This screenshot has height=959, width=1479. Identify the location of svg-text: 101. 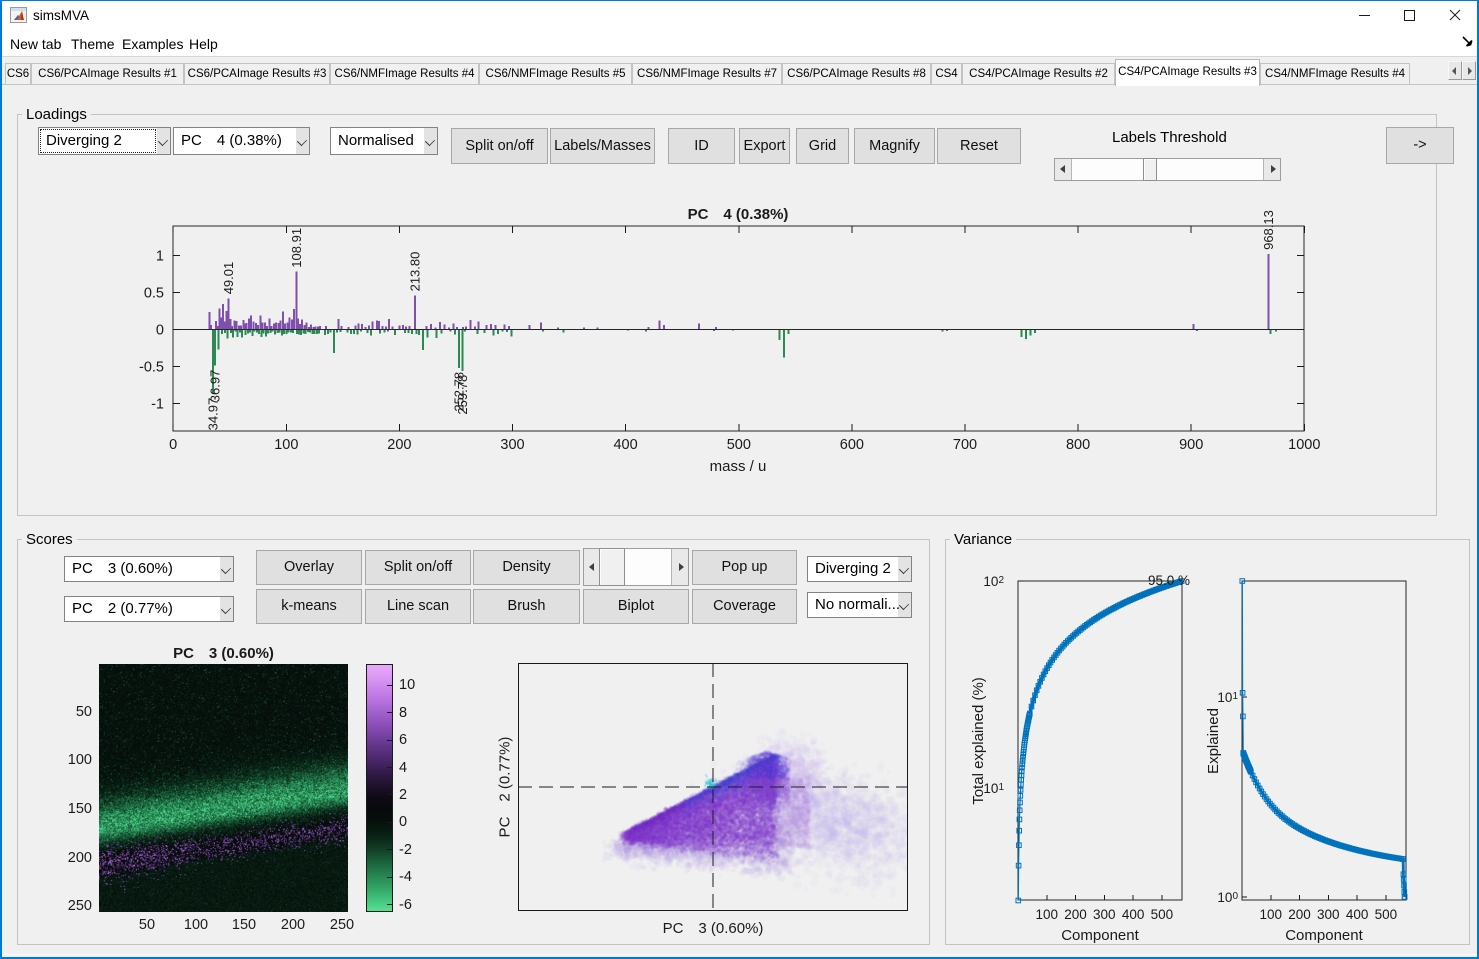
(1227, 697).